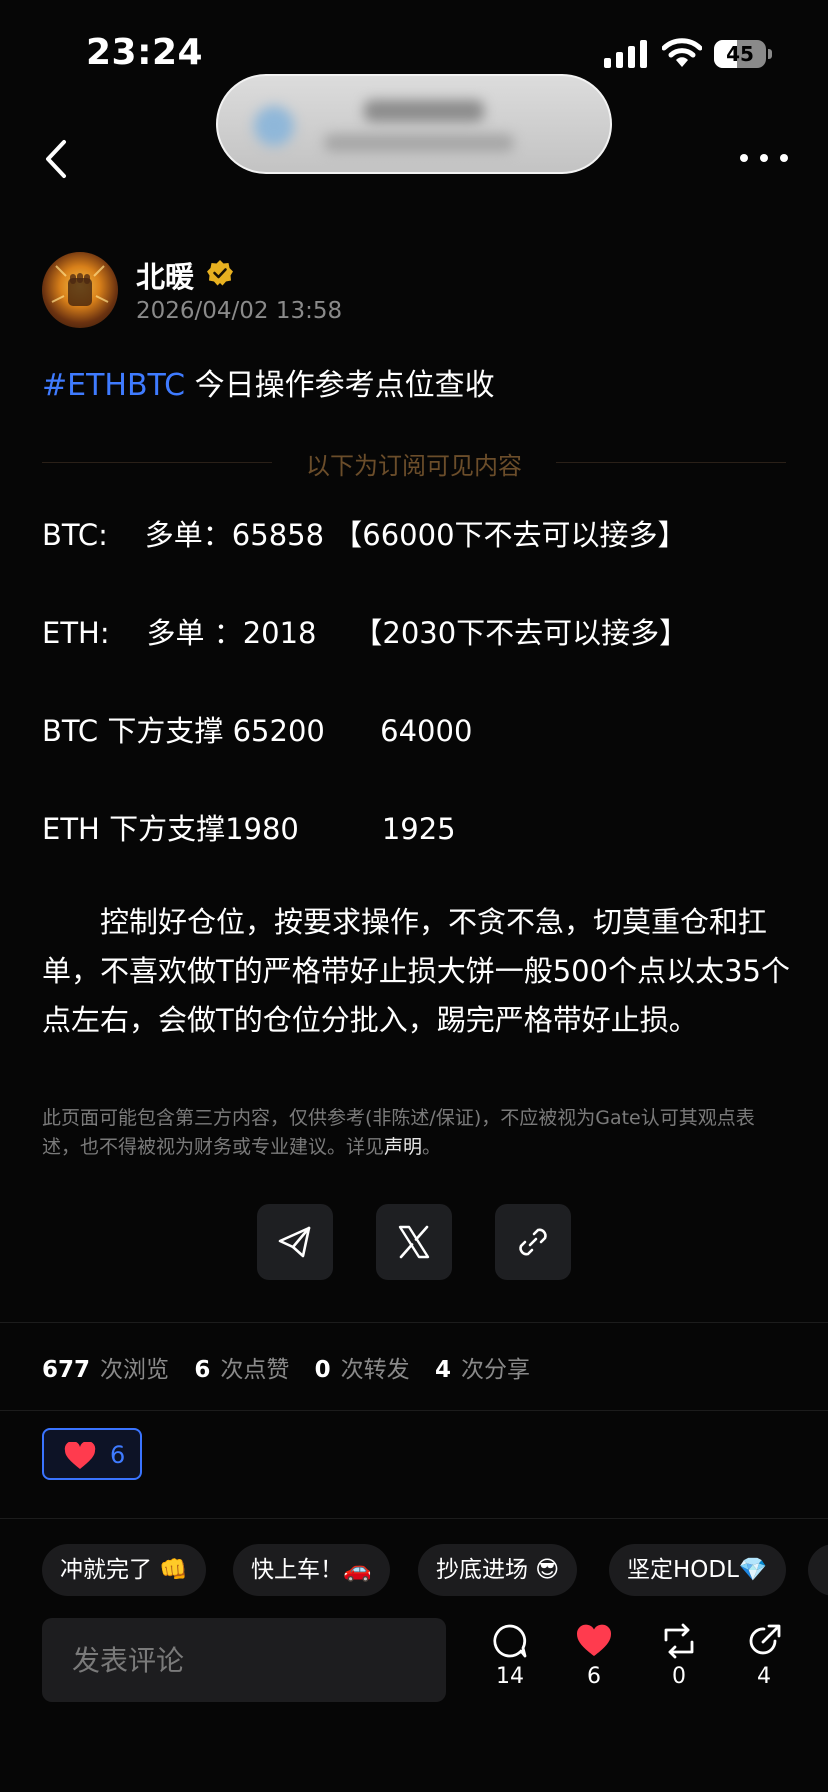 This screenshot has height=1792, width=828. Describe the element at coordinates (274, 126) in the screenshot. I see `notification-app-icon` at that location.